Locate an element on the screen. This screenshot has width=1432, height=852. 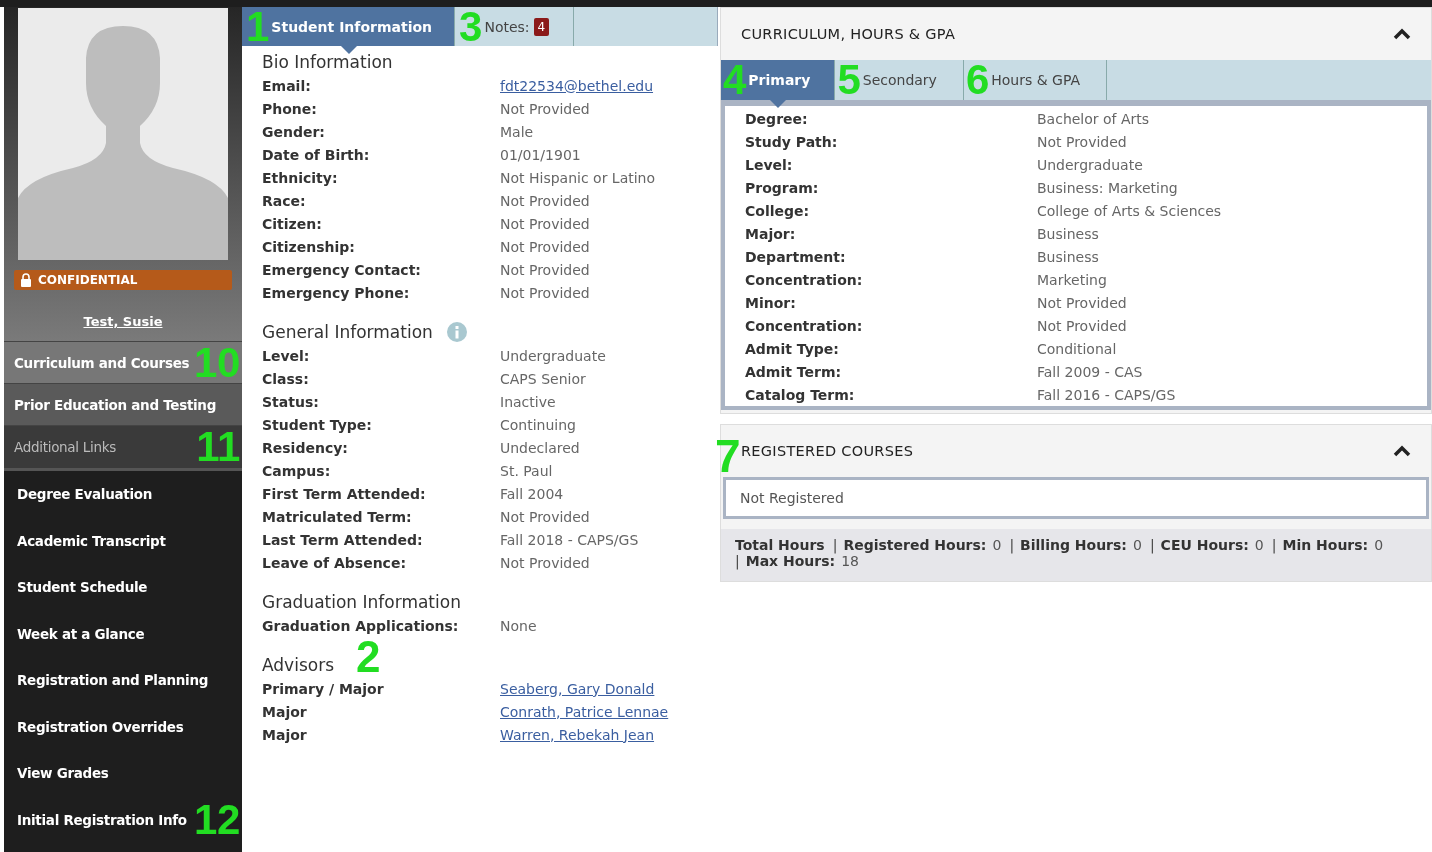
section-title: General Information is located at coordinates (347, 332).